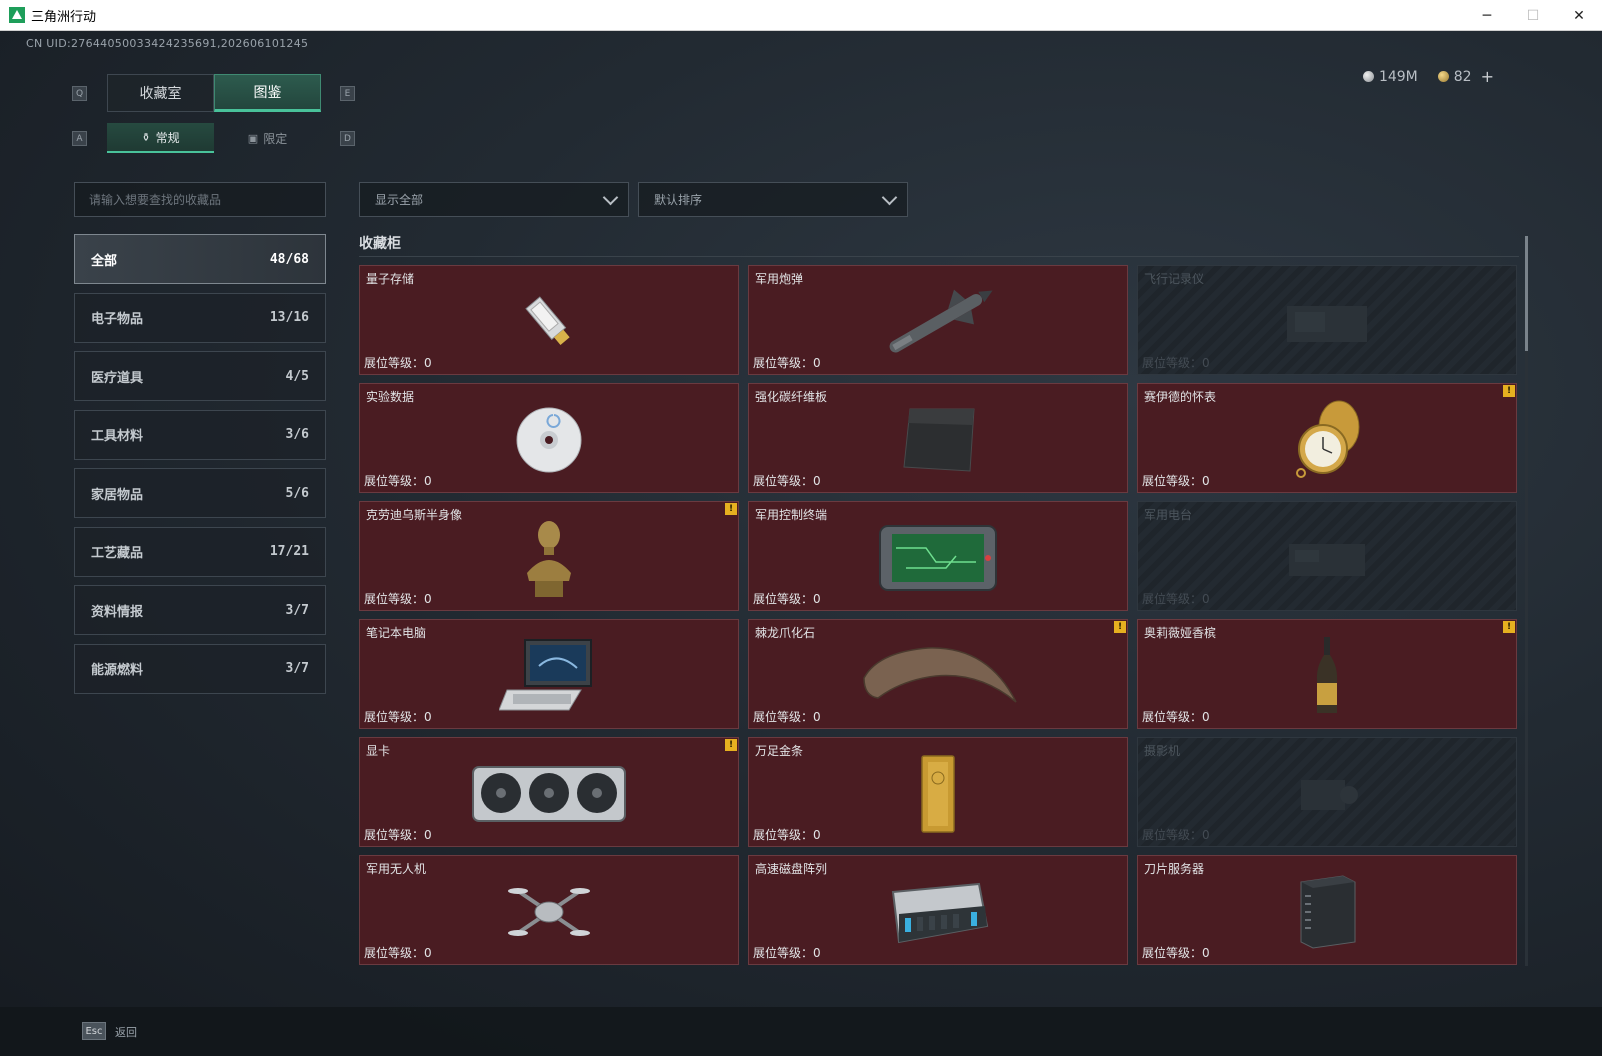  Describe the element at coordinates (390, 397) in the screenshot. I see `item-name: 实验数据` at that location.